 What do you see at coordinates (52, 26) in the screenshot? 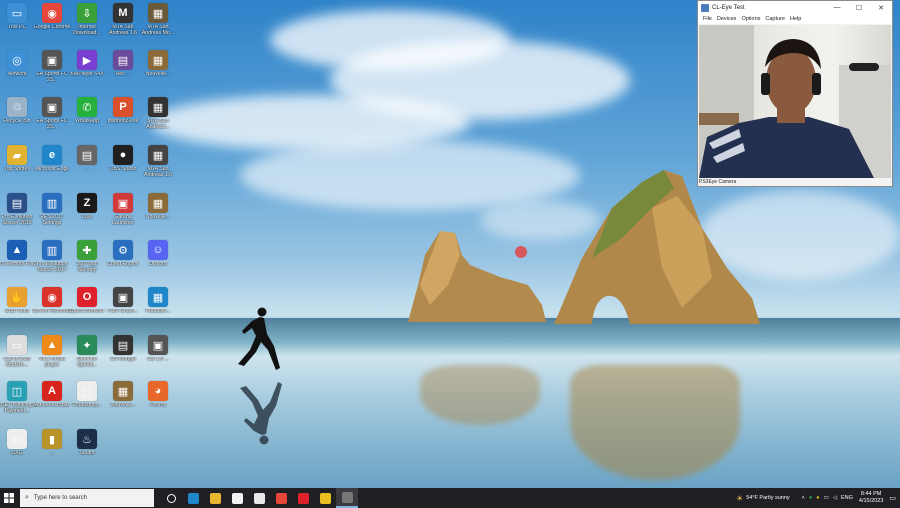
I see `desktop-icon: ◉ Google Chrome` at bounding box center [52, 26].